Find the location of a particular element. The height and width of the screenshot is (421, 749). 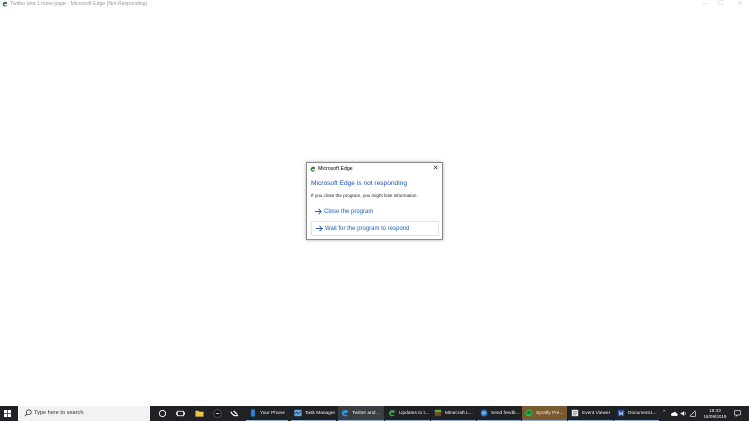

taskbar-app-label: Your Phone is located at coordinates (272, 413).